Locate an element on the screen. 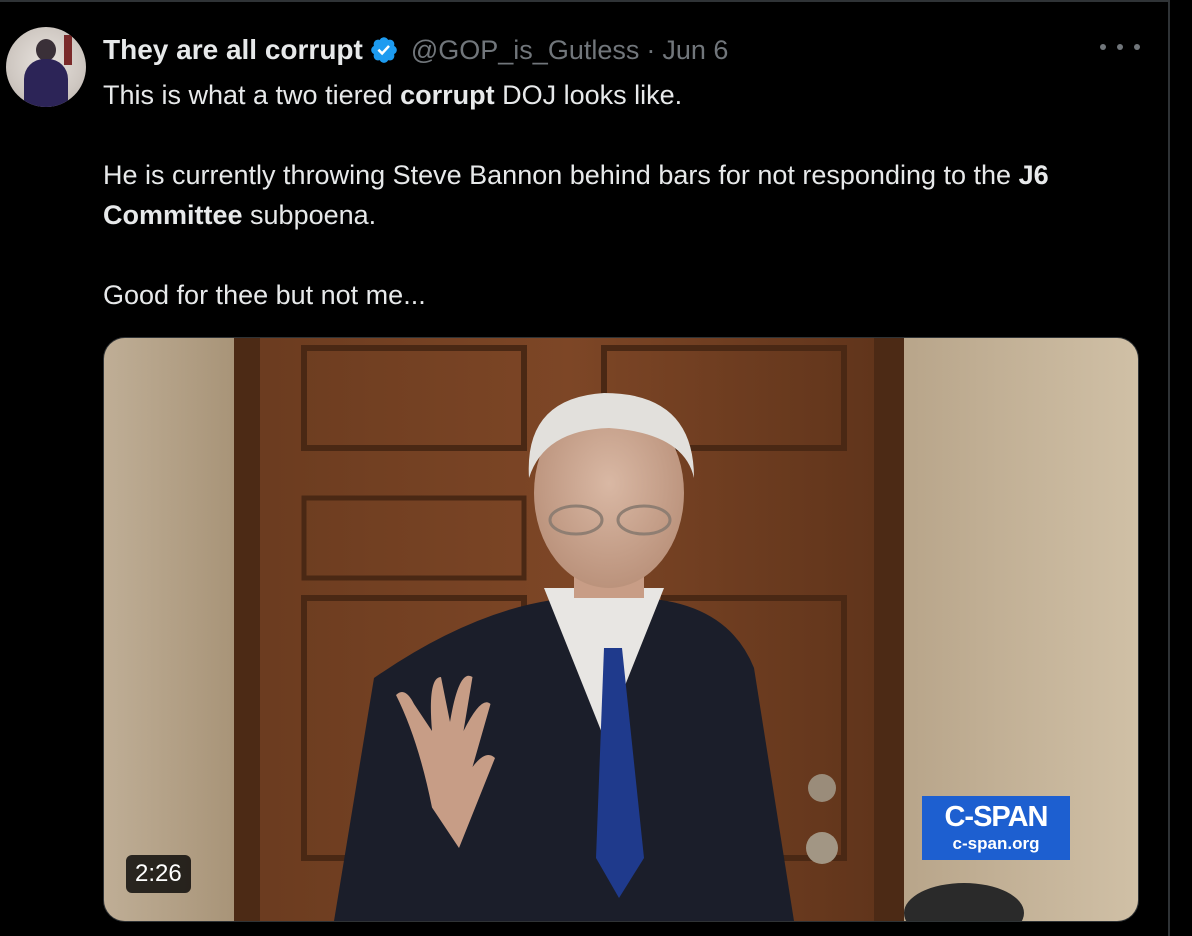 This screenshot has height=936, width=1192. video-duration: 2:26 is located at coordinates (158, 874).